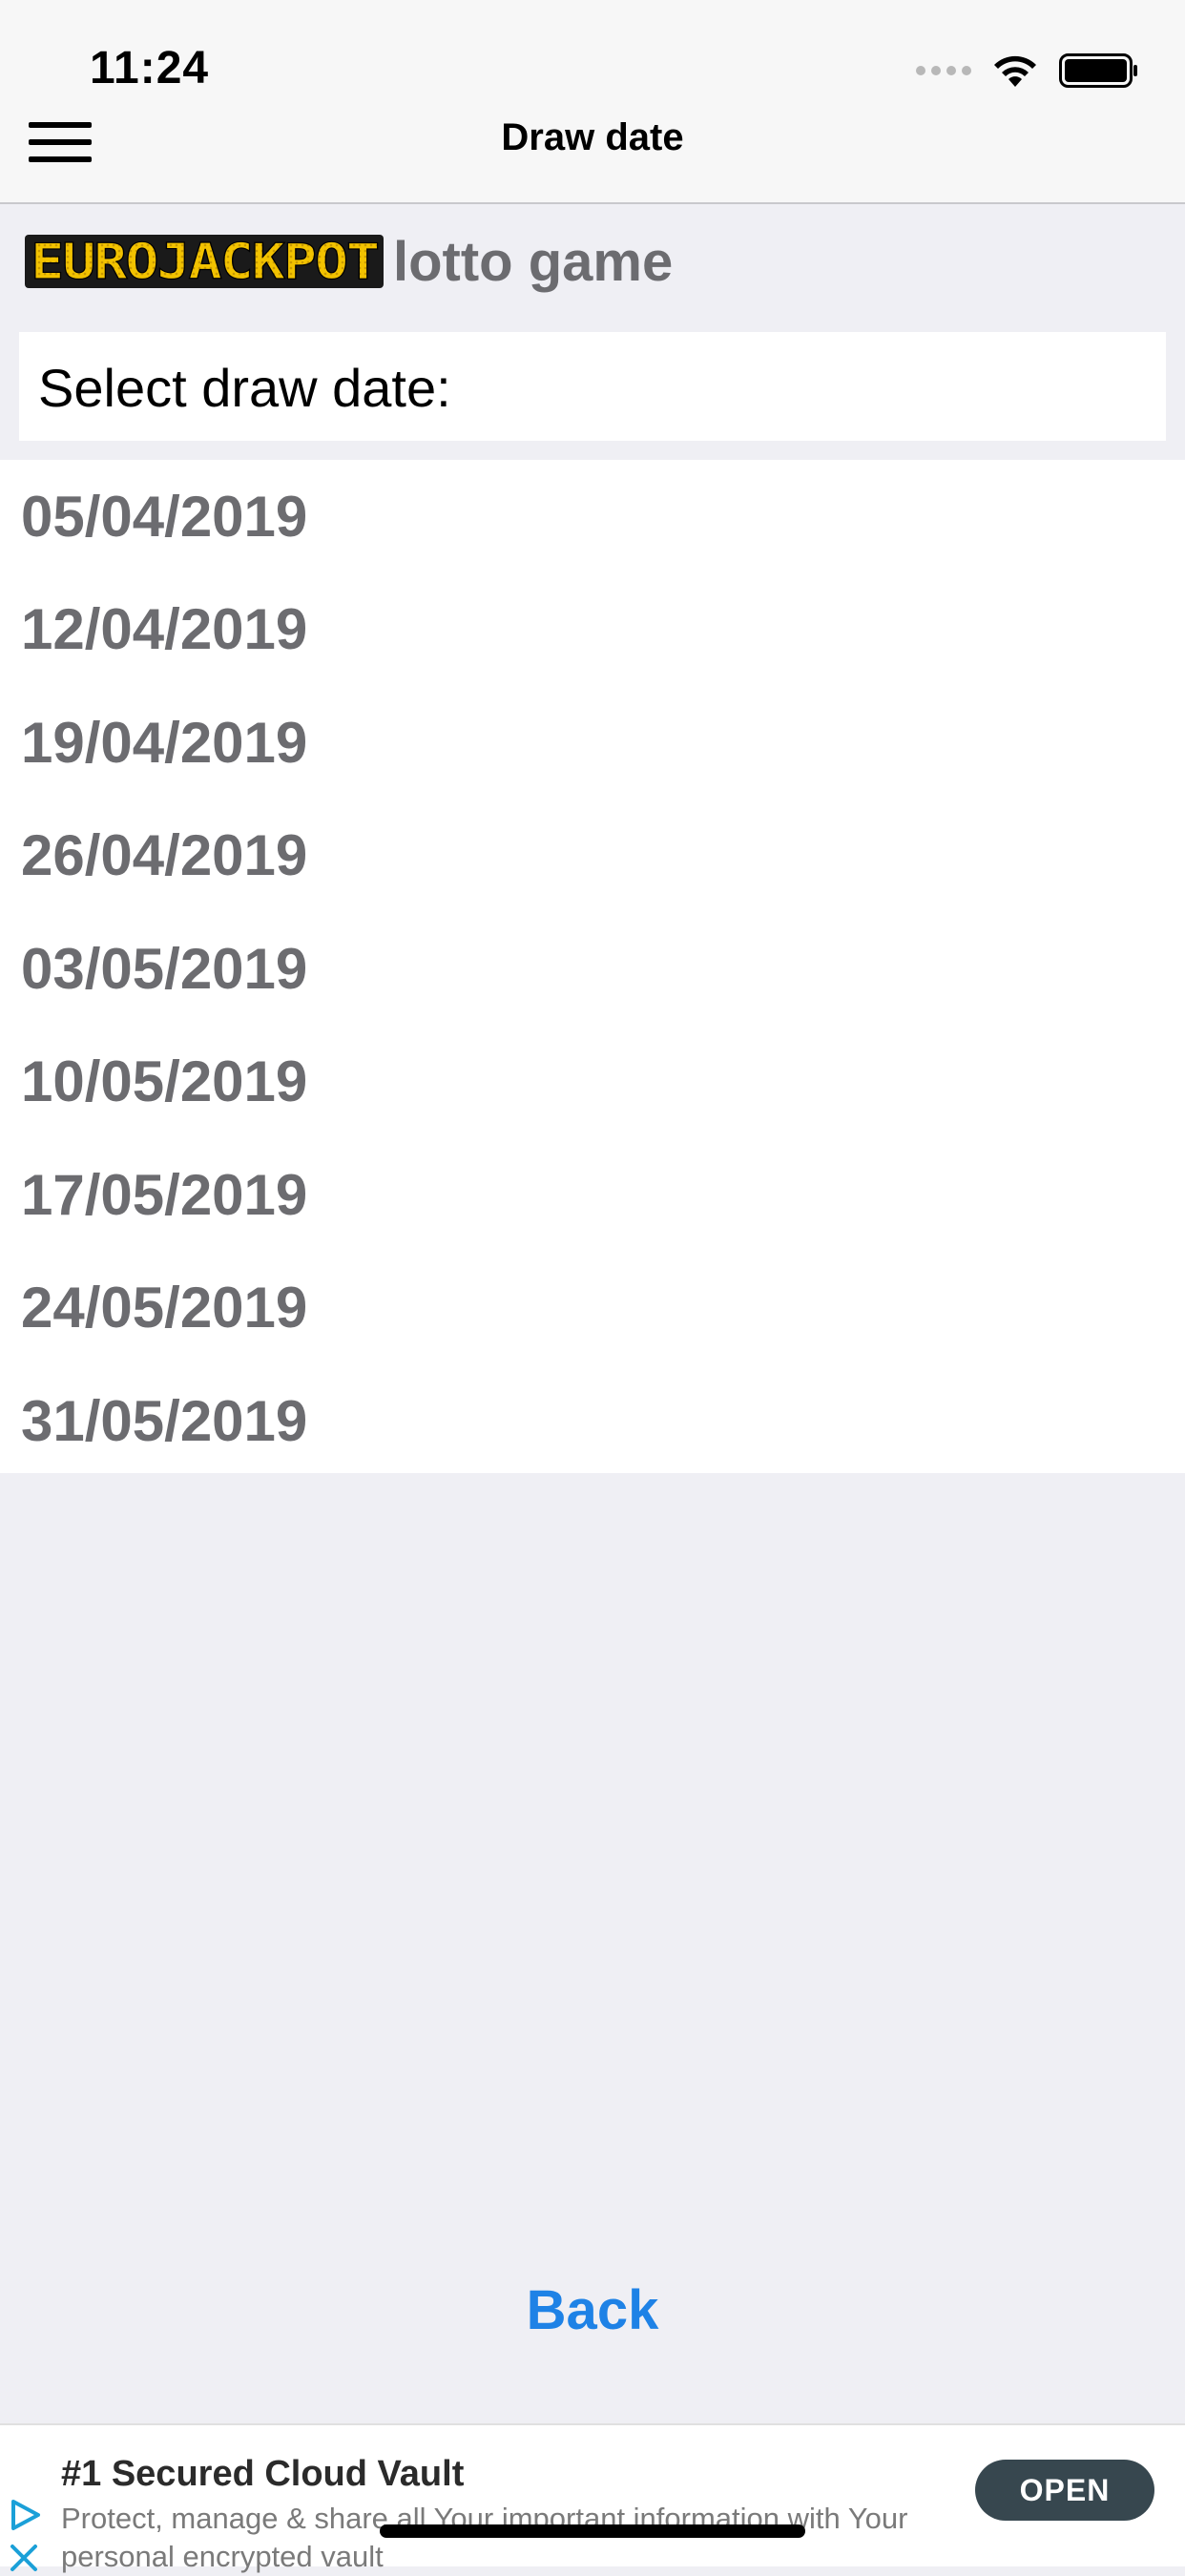  Describe the element at coordinates (592, 386) in the screenshot. I see `select-header: Select draw date:` at that location.